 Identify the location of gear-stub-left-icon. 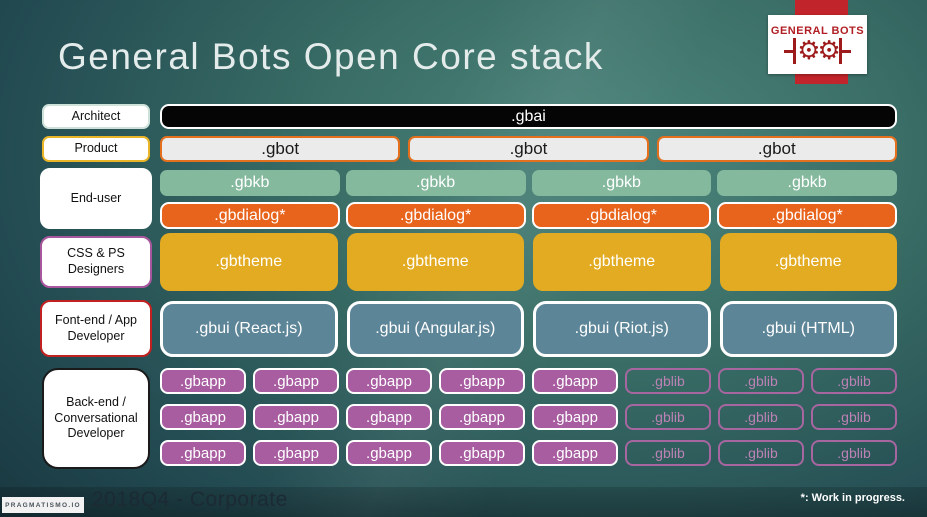
(789, 51).